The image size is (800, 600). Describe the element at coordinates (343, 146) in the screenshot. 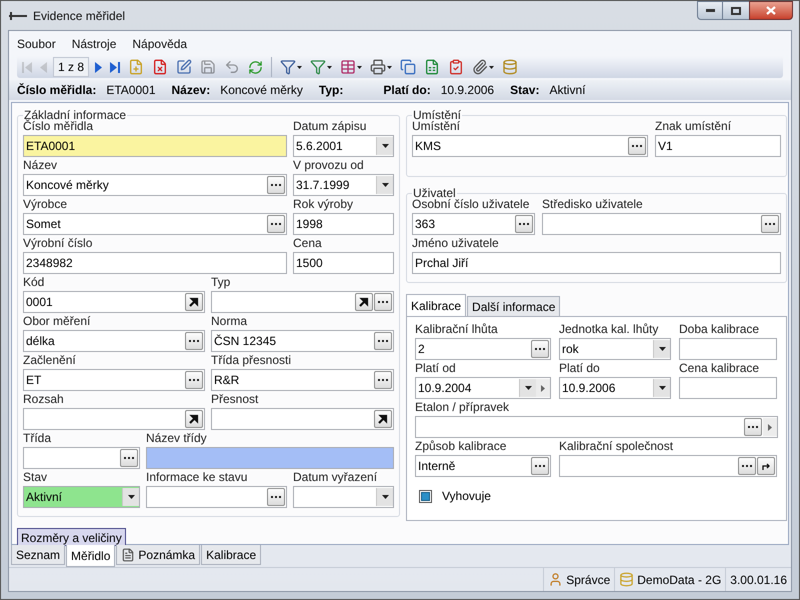

I see `input-field: 5.6.2001` at that location.